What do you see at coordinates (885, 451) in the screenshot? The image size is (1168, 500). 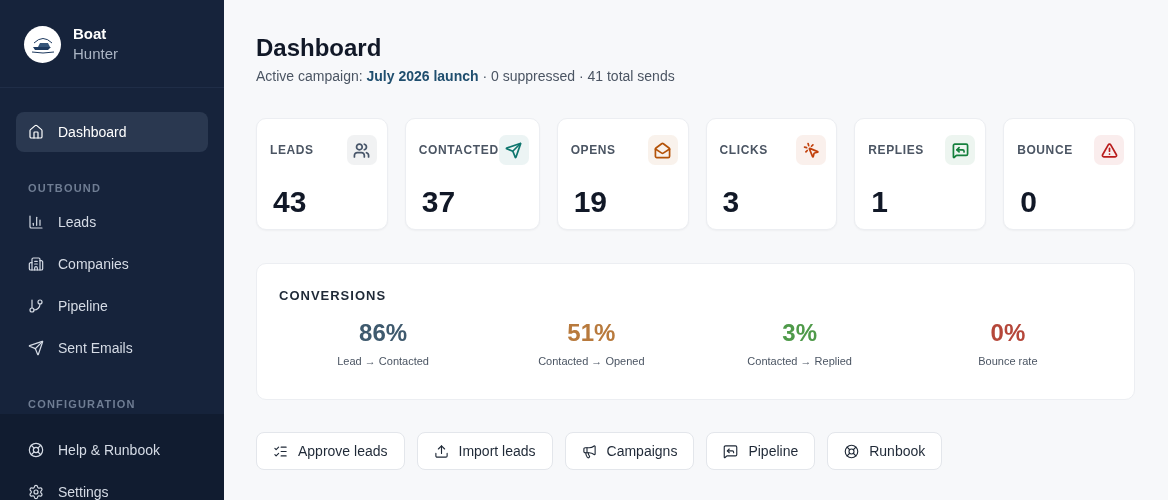 I see `action-button: Runbook` at bounding box center [885, 451].